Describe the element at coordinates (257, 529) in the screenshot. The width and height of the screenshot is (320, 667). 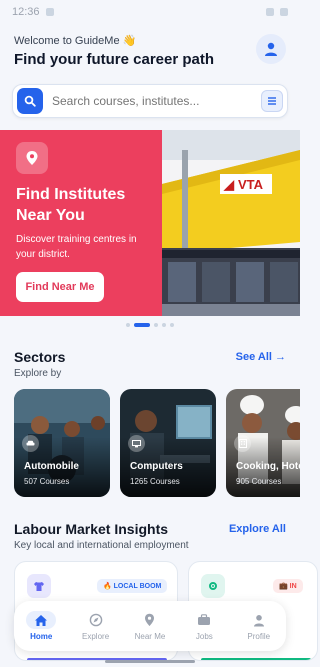
I see `explore-all-link: Explore All` at that location.